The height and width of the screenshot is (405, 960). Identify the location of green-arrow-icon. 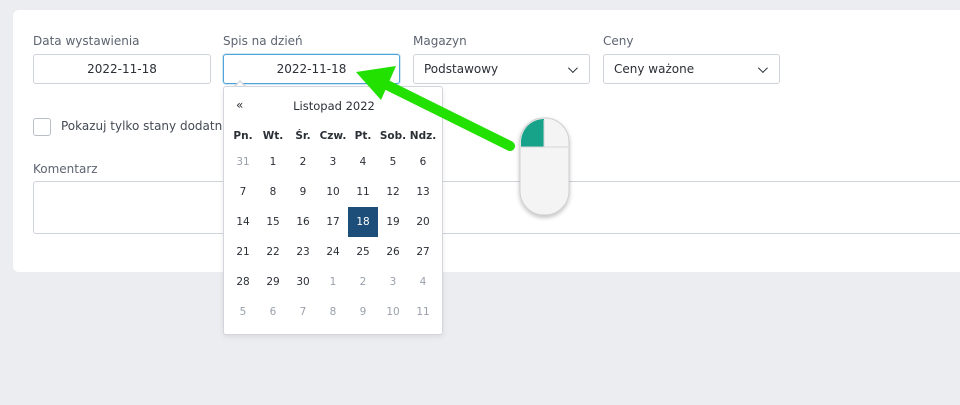
(435, 108).